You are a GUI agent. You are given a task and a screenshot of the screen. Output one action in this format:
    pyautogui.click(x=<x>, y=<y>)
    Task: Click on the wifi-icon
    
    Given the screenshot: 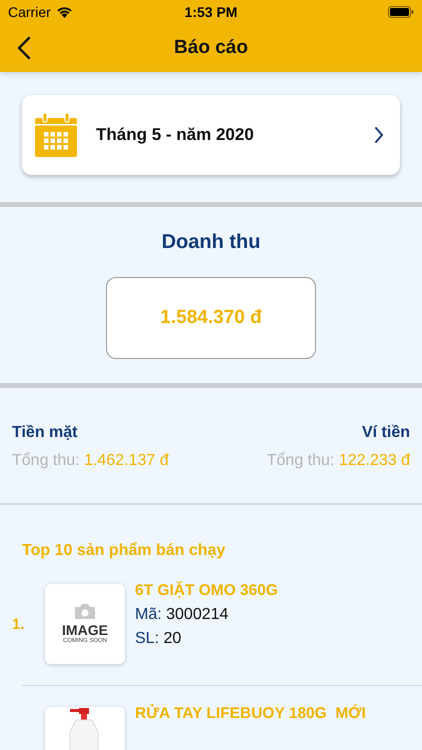 What is the action you would take?
    pyautogui.click(x=64, y=12)
    